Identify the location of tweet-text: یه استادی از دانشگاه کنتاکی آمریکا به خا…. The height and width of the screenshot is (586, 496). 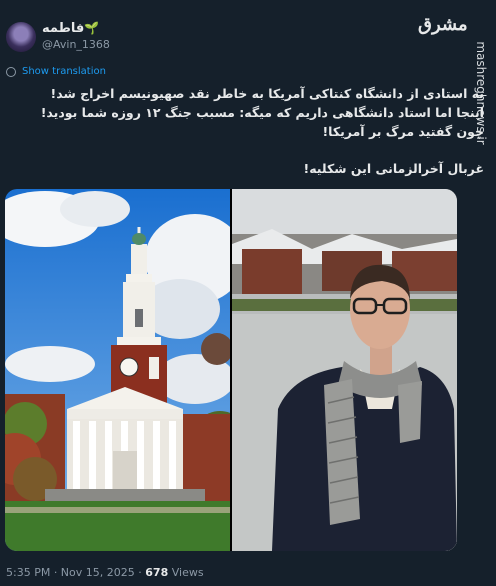
(254, 131).